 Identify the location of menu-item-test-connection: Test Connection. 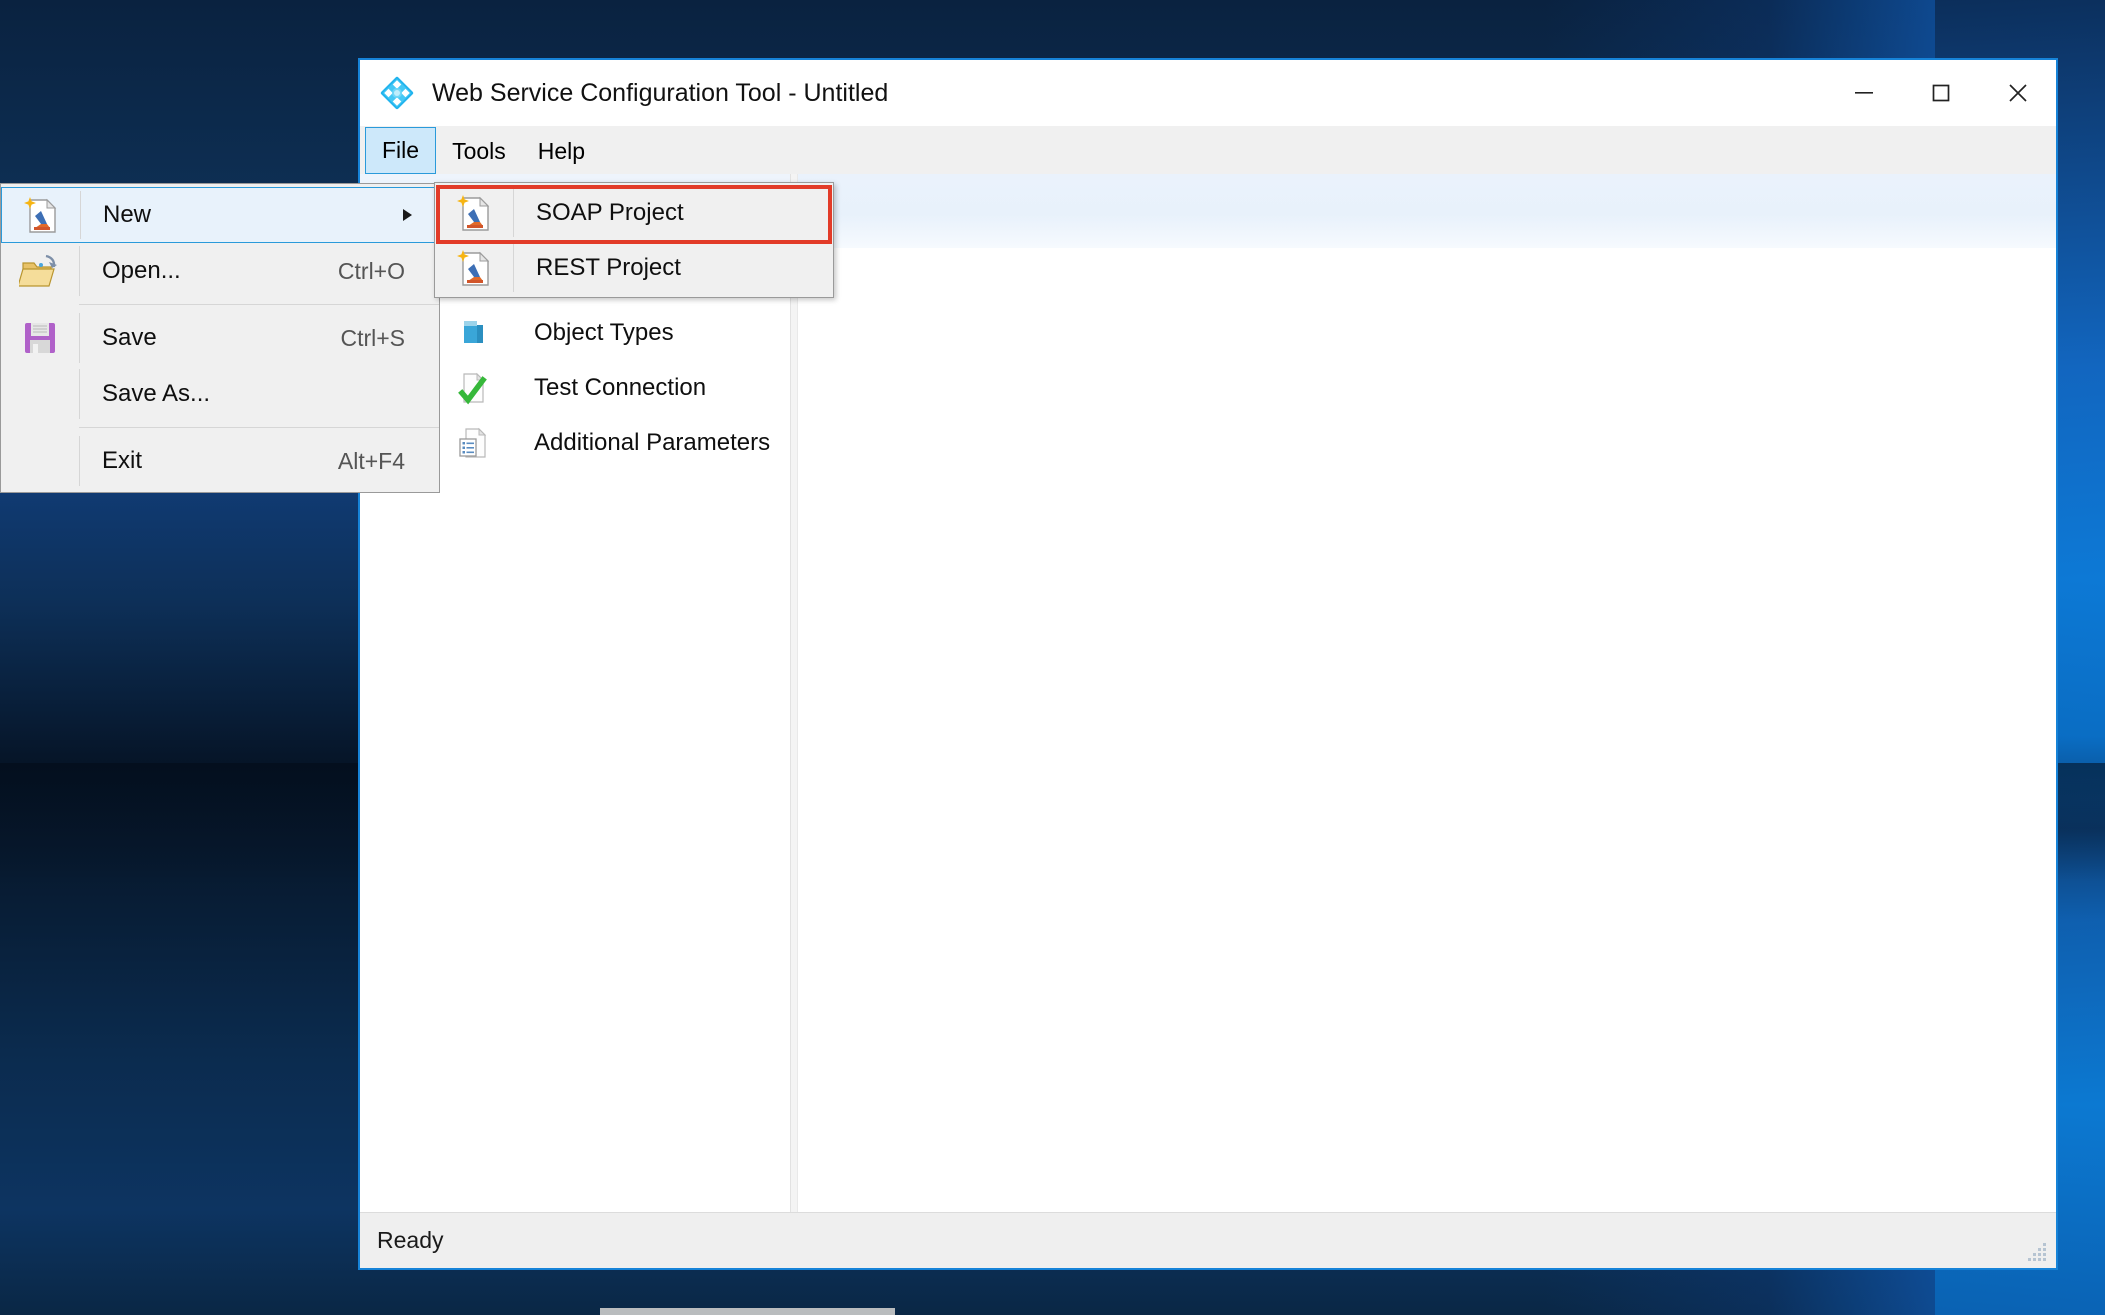
(634, 387).